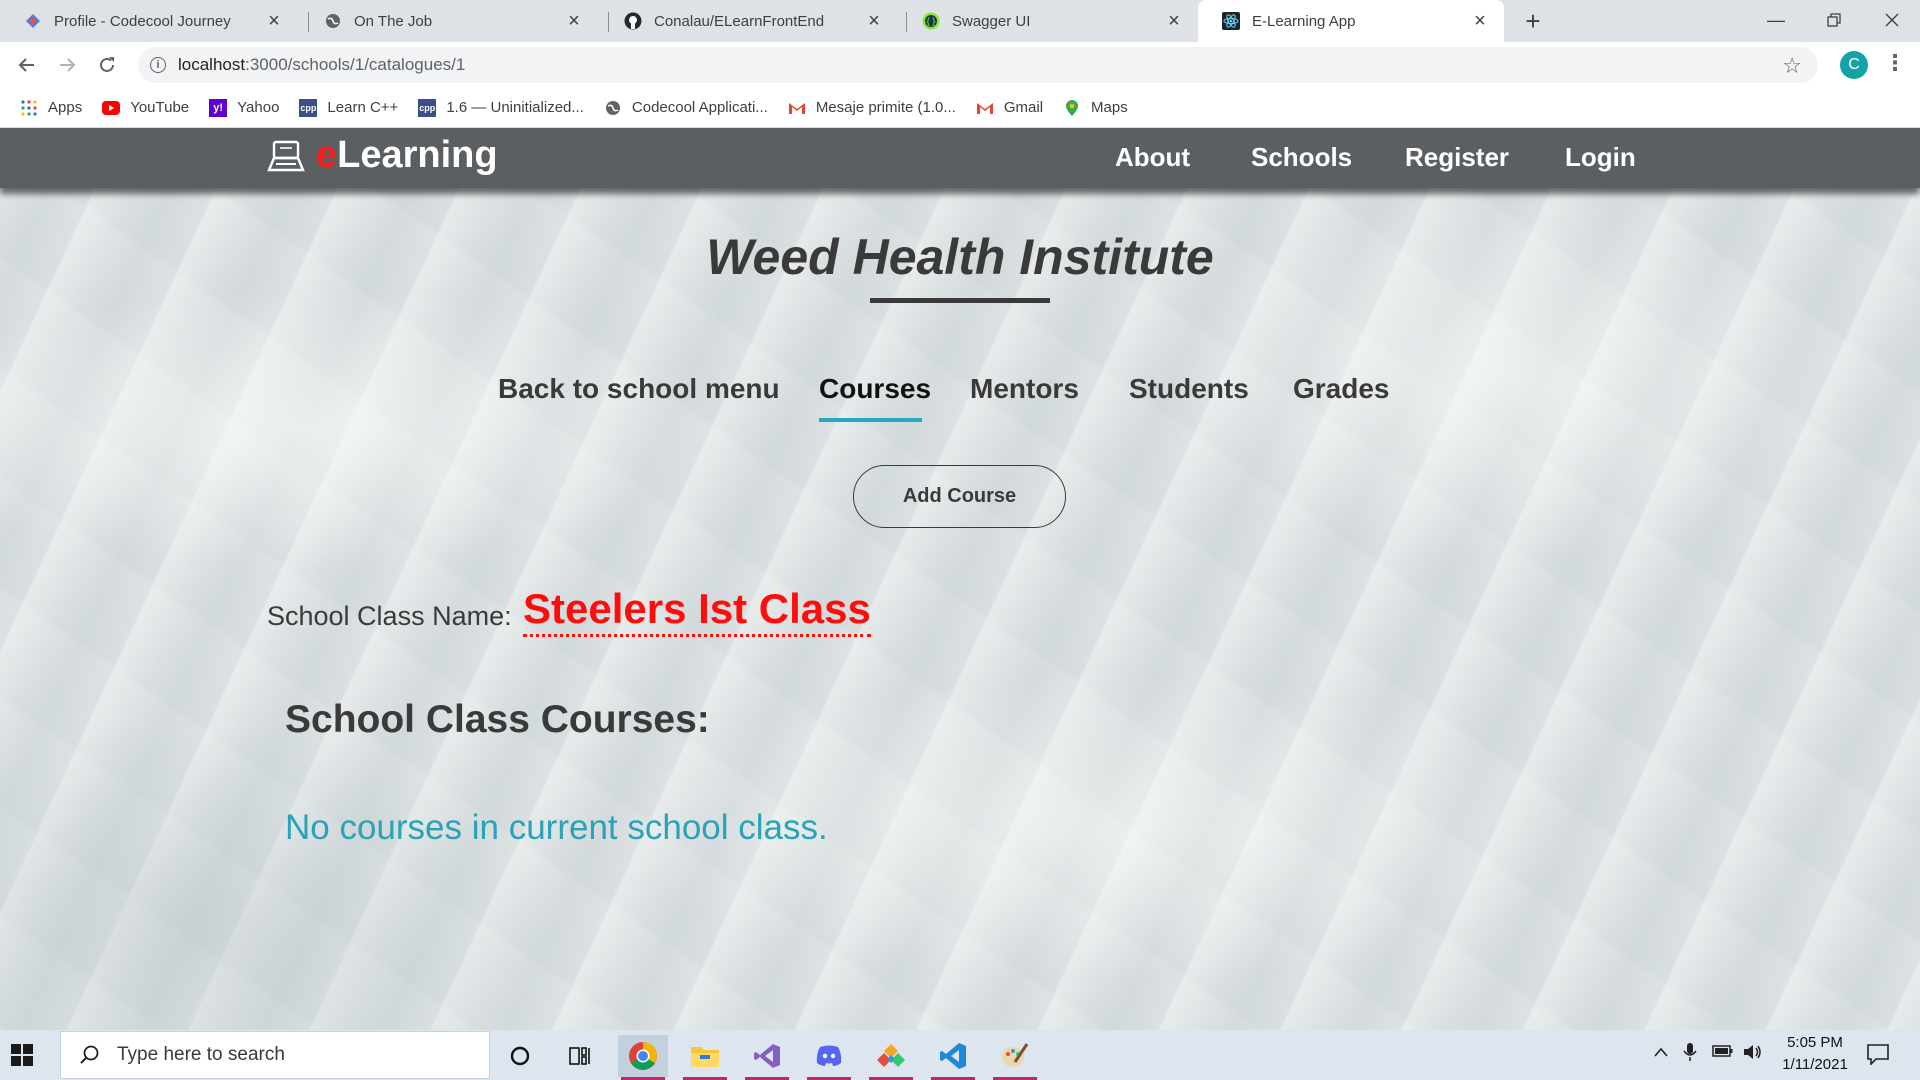  I want to click on visual-studio-icon, so click(767, 1057).